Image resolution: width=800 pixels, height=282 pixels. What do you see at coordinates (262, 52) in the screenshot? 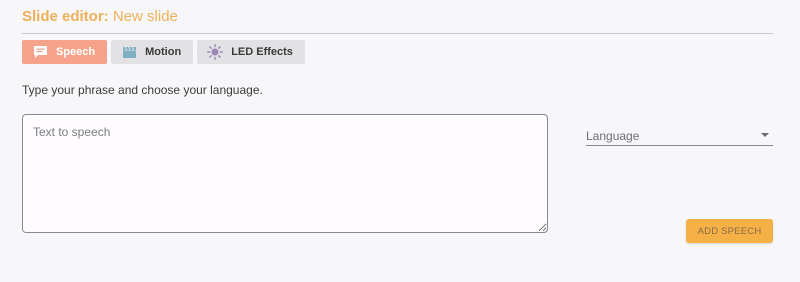
I see `tab-led-effects-label: LED Effects` at bounding box center [262, 52].